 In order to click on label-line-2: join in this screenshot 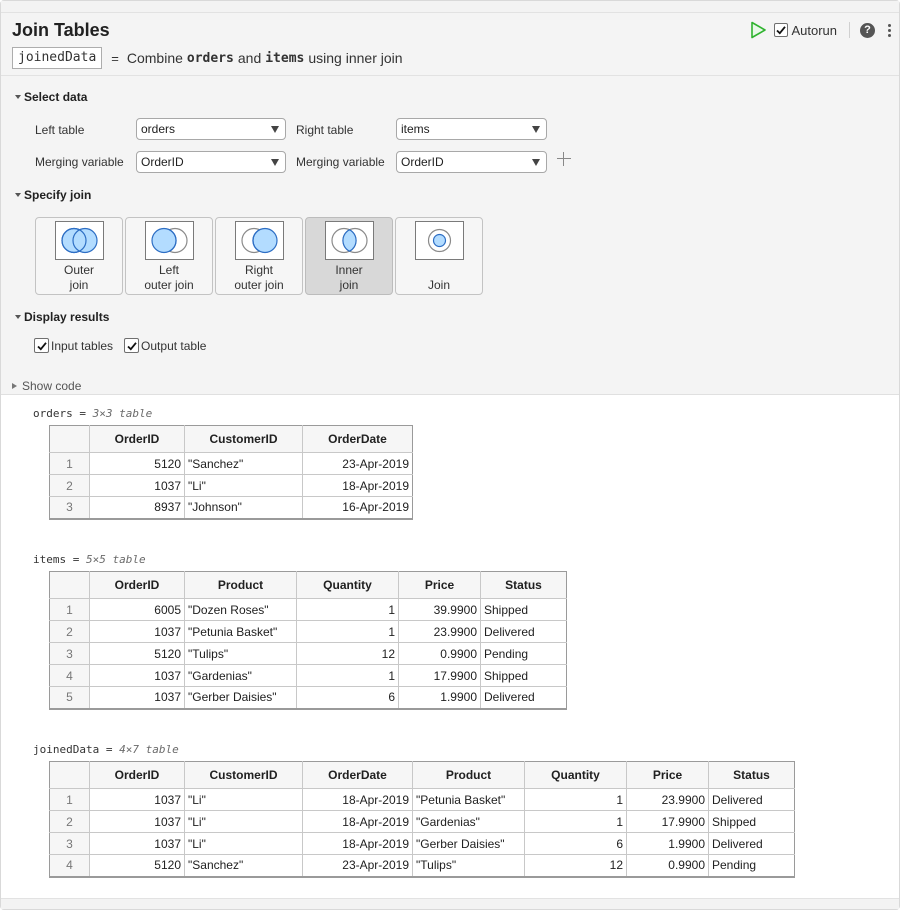, I will do `click(79, 285)`.